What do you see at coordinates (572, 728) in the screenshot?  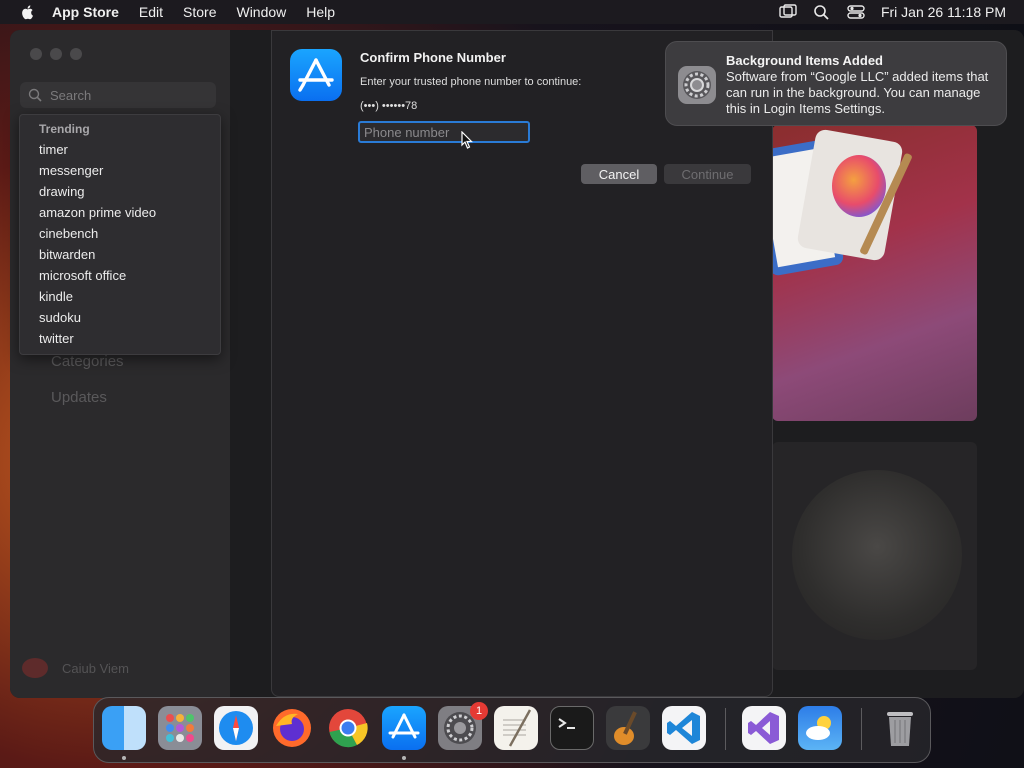 I see `dock-terminal-icon` at bounding box center [572, 728].